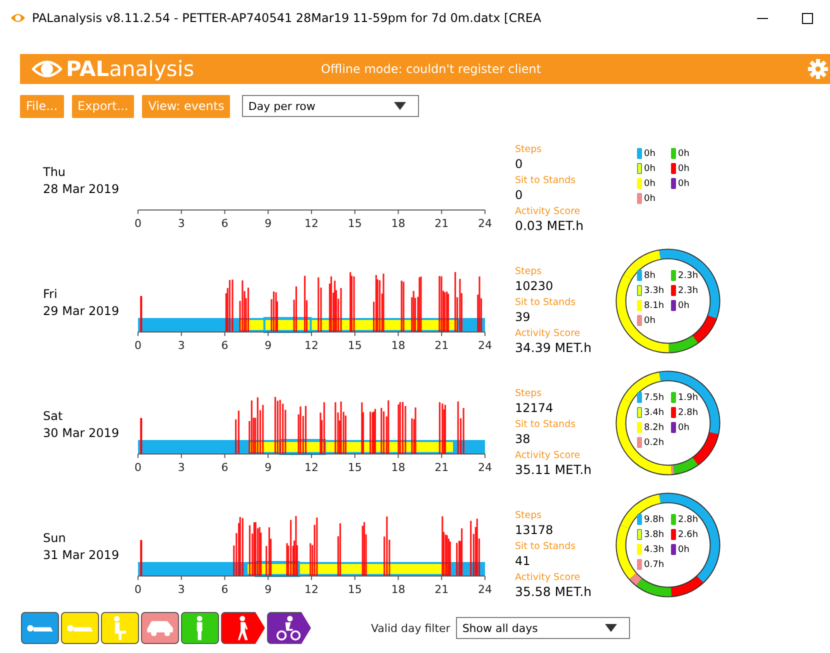  Describe the element at coordinates (654, 291) in the screenshot. I see `legend-value: 3.3h` at that location.